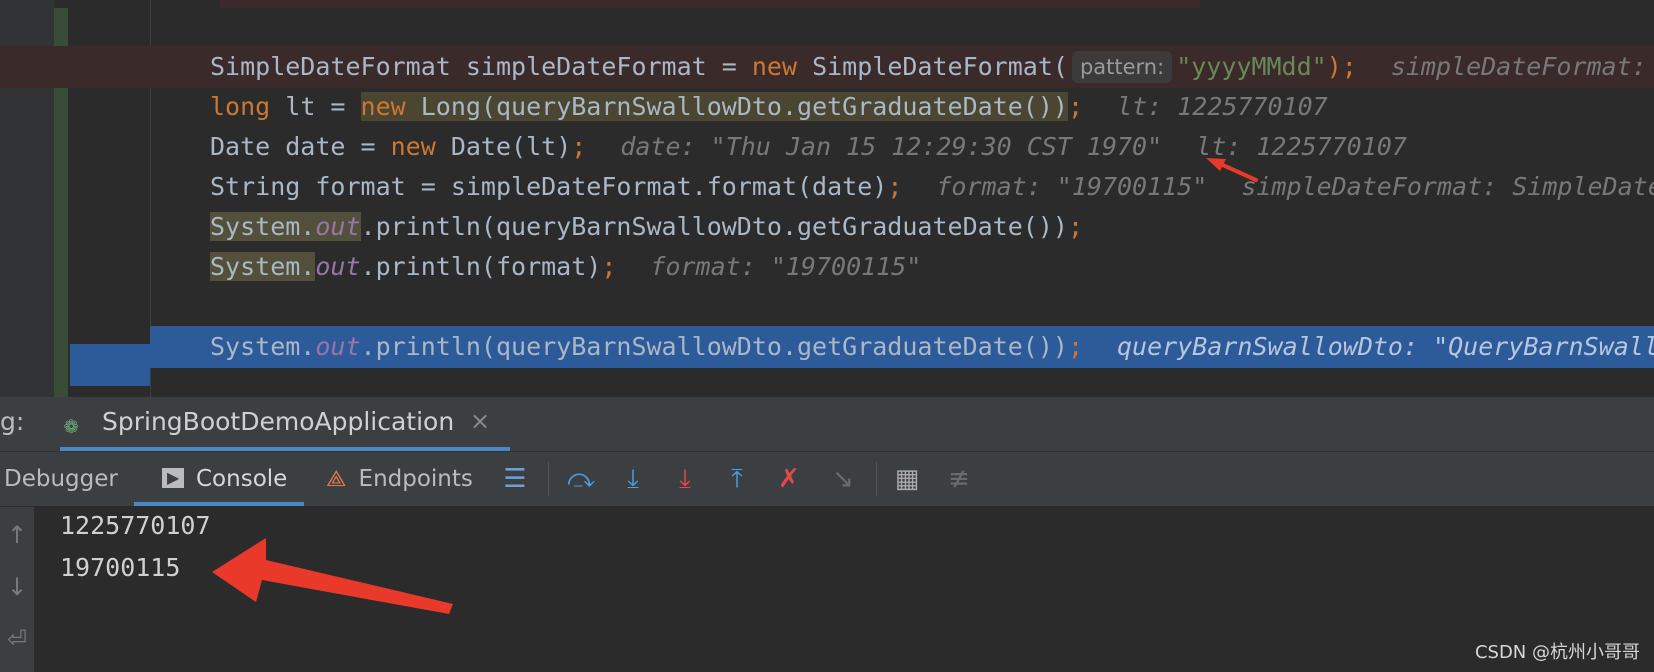  I want to click on small-arrow-annotation, so click(1232, 170).